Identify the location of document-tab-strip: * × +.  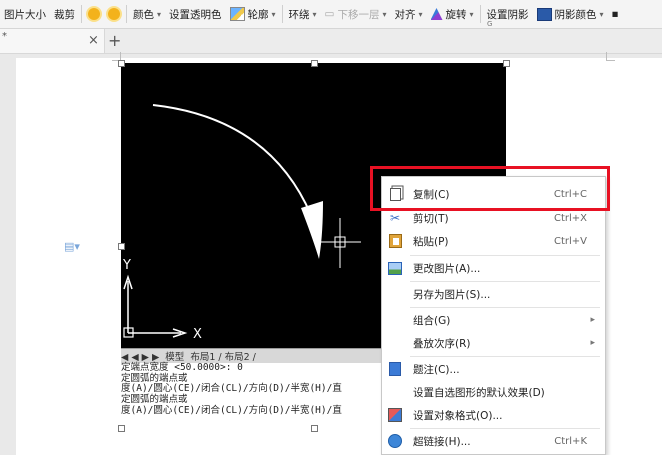
(331, 41).